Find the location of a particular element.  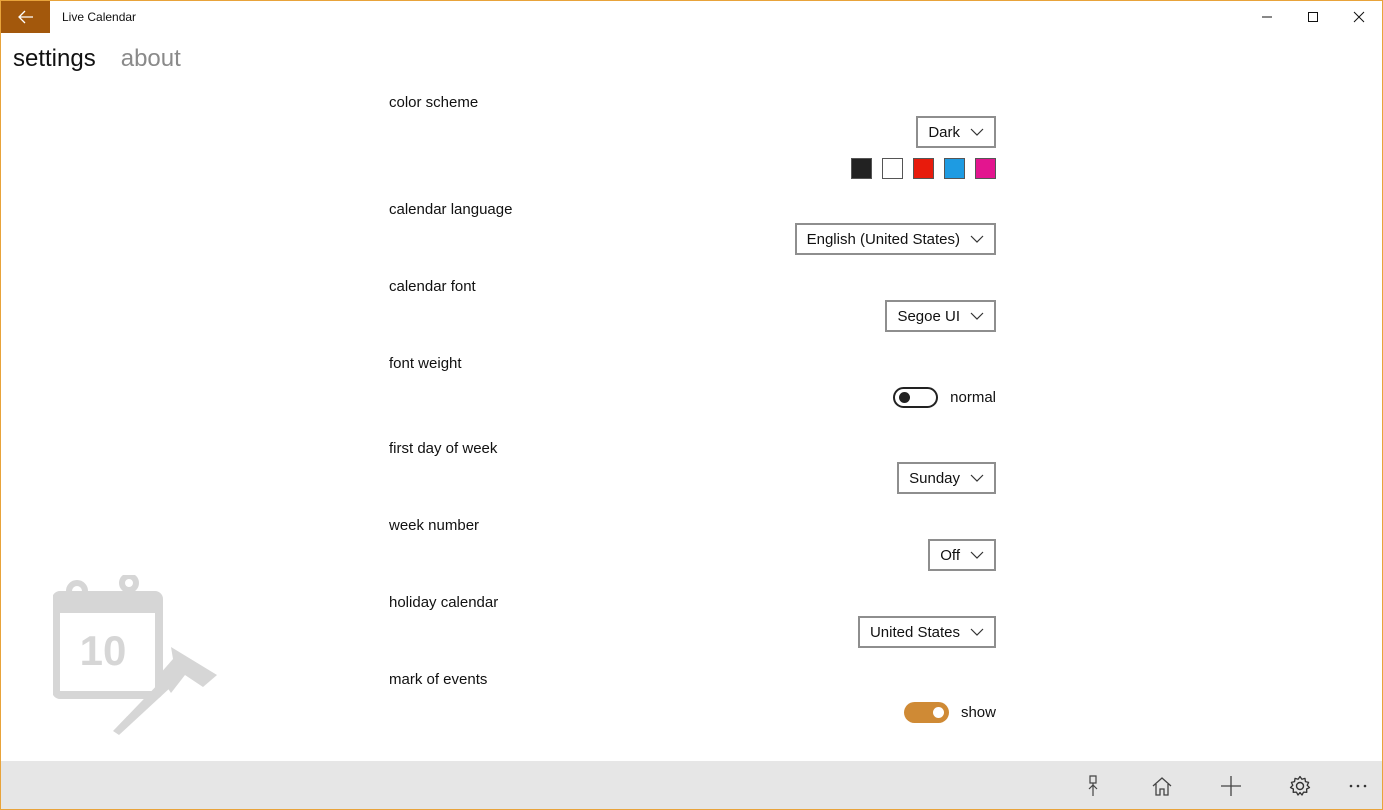

color-swatches is located at coordinates (923, 168).